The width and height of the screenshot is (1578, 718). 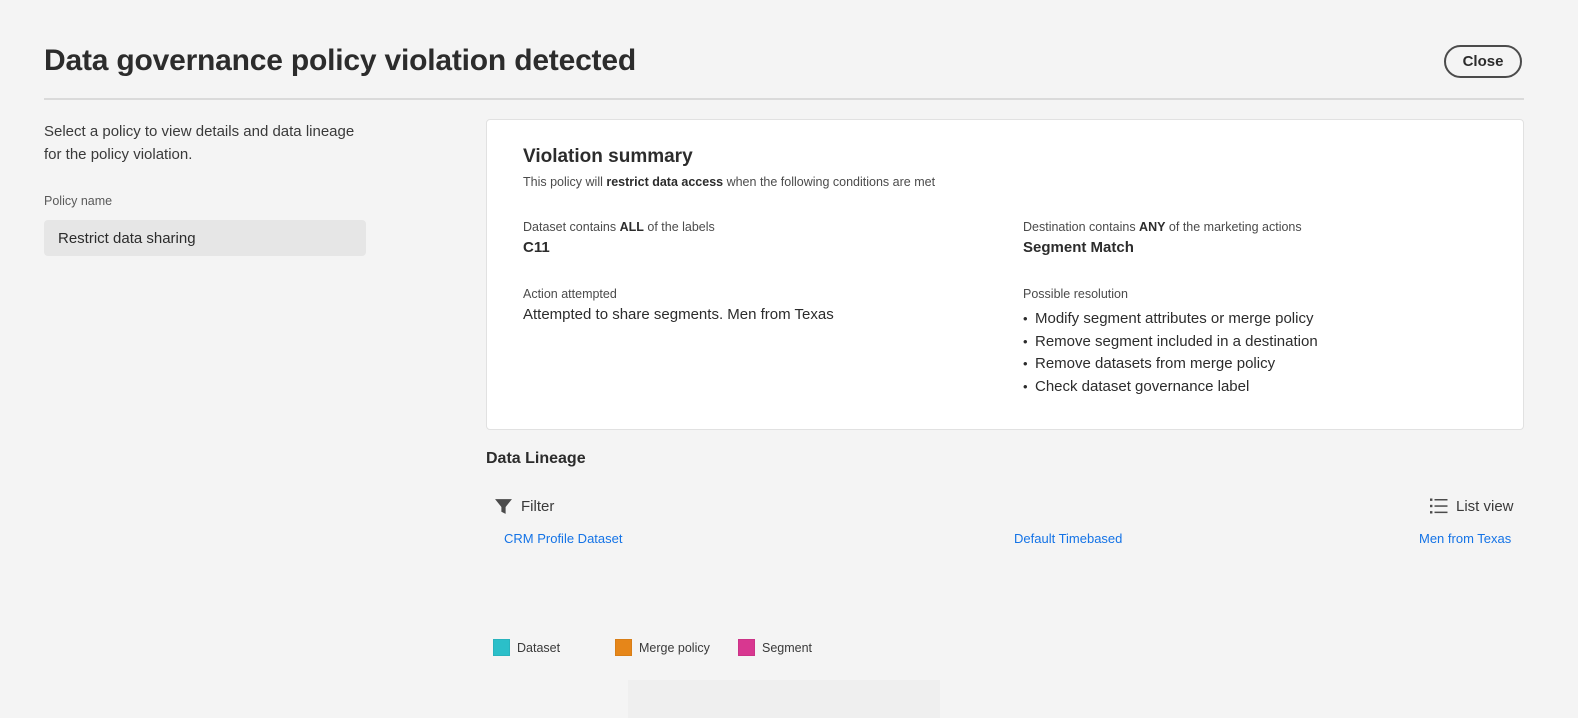 What do you see at coordinates (1075, 294) in the screenshot?
I see `possible-resolution-label: Possible resolution` at bounding box center [1075, 294].